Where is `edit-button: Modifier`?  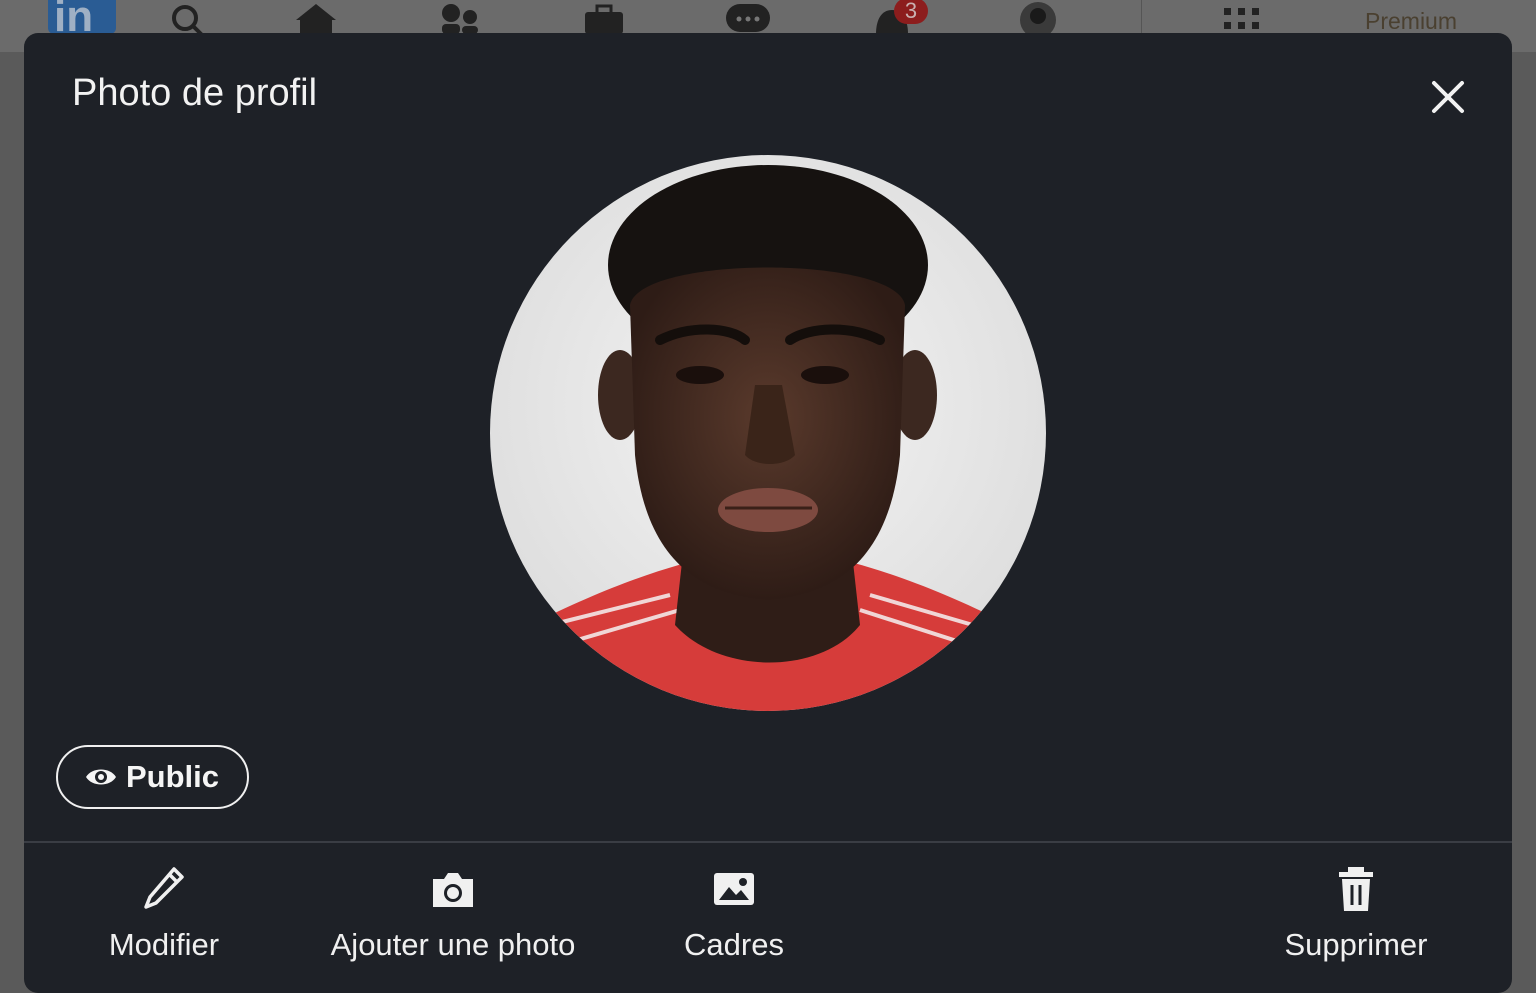
edit-button: Modifier is located at coordinates (164, 914).